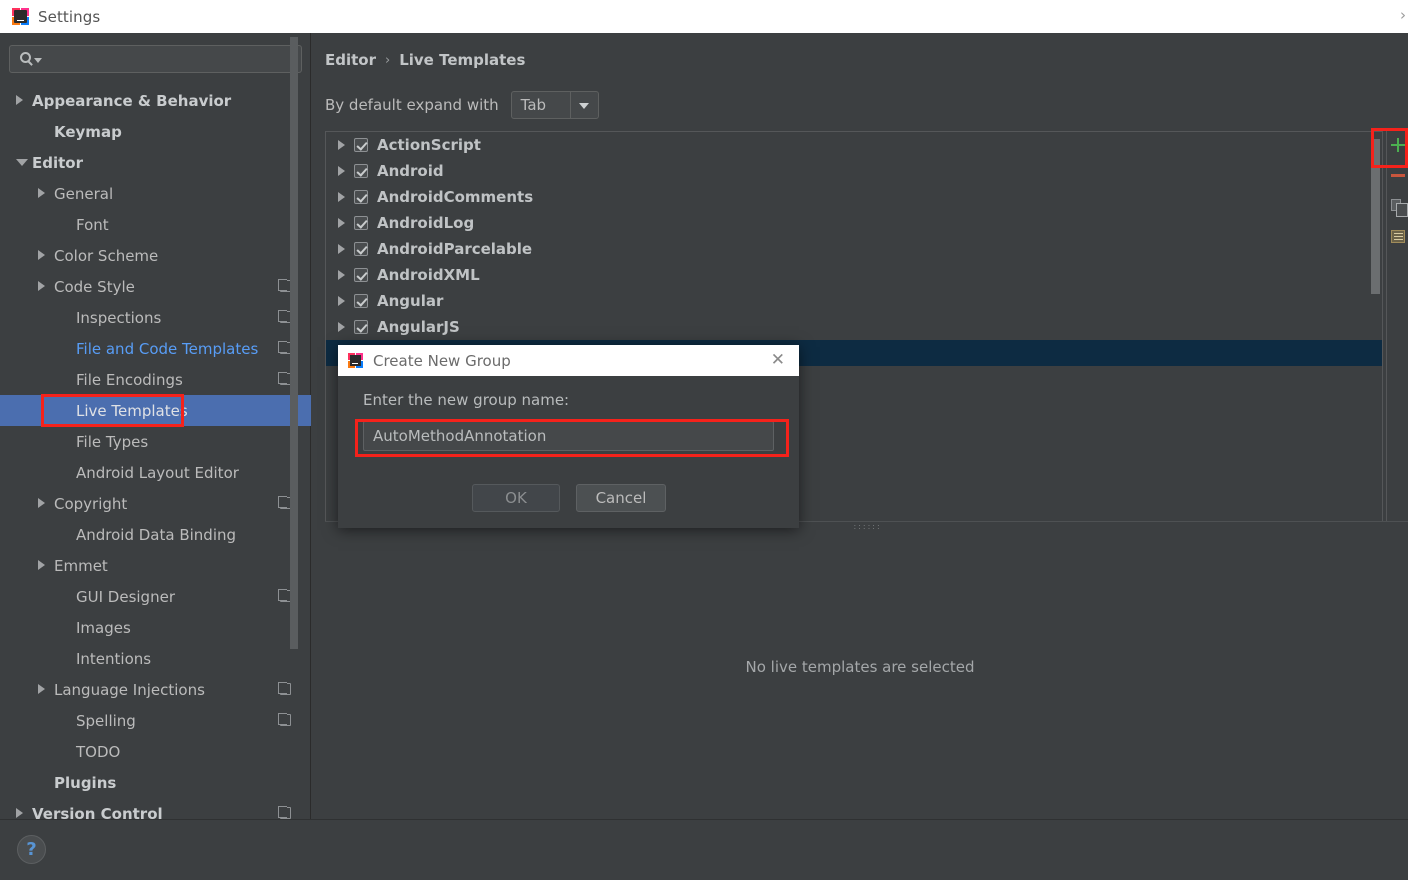 The height and width of the screenshot is (880, 1408). I want to click on dialog-title-bar: Create New Group ✕, so click(568, 360).